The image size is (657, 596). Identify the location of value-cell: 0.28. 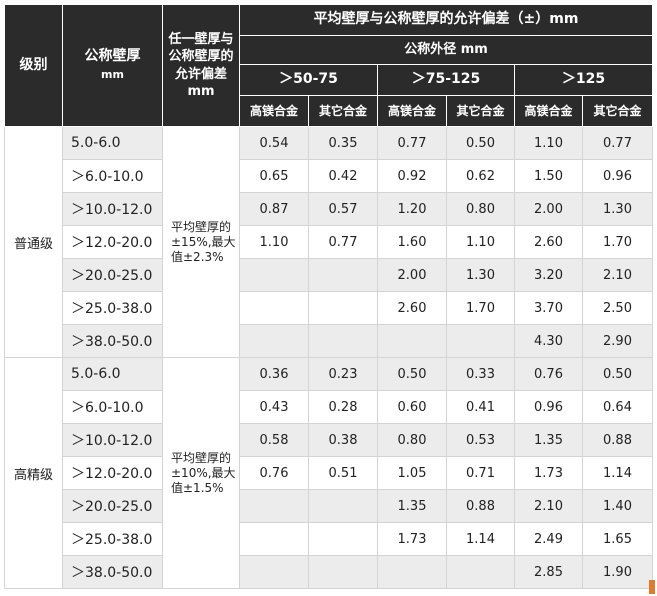
(343, 407).